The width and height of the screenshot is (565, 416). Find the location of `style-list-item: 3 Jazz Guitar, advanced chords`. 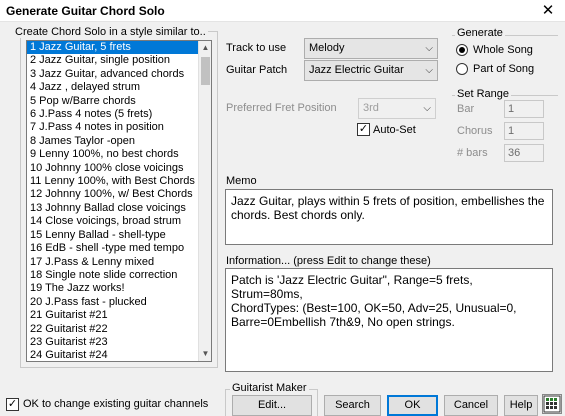

style-list-item: 3 Jazz Guitar, advanced chords is located at coordinates (113, 74).